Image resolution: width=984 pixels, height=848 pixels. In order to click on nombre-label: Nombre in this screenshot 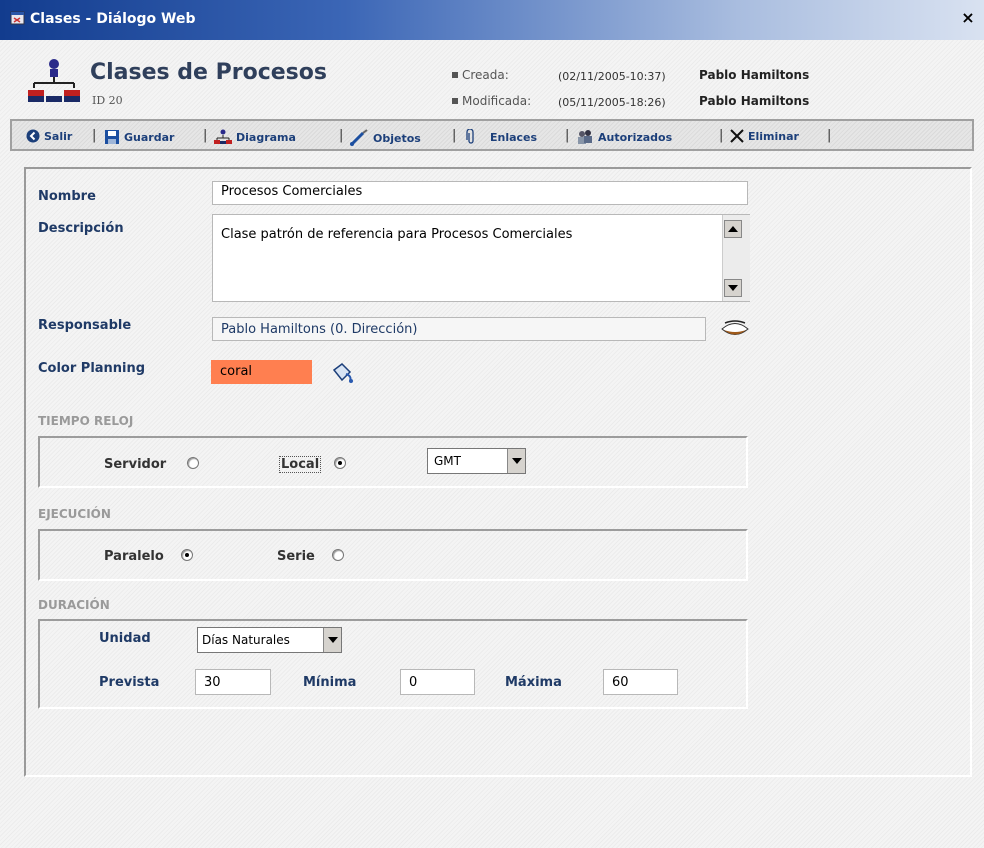, I will do `click(67, 196)`.